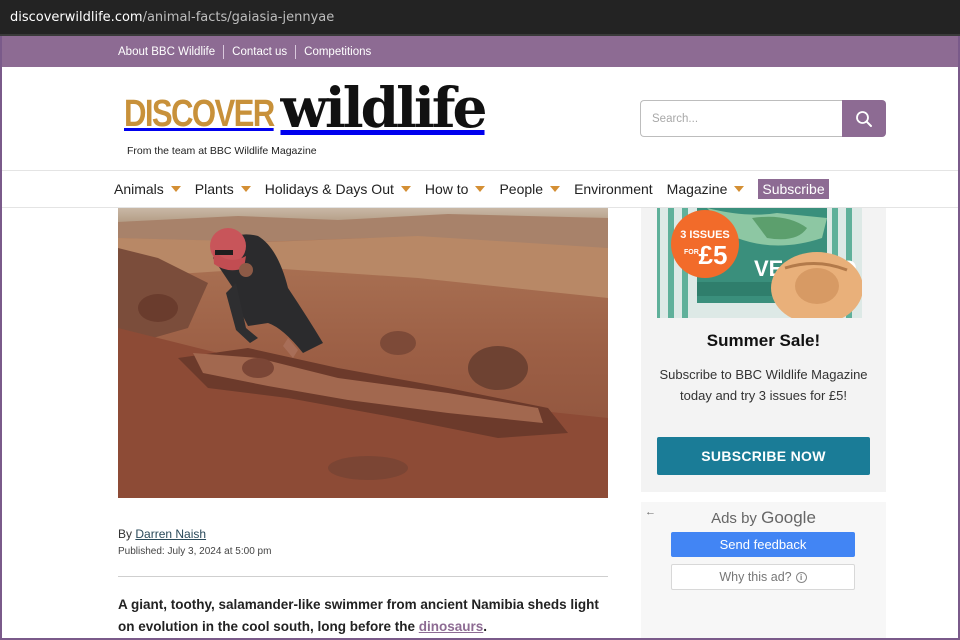 This screenshot has width=960, height=640. I want to click on nav-item-plants: Plants, so click(223, 189).